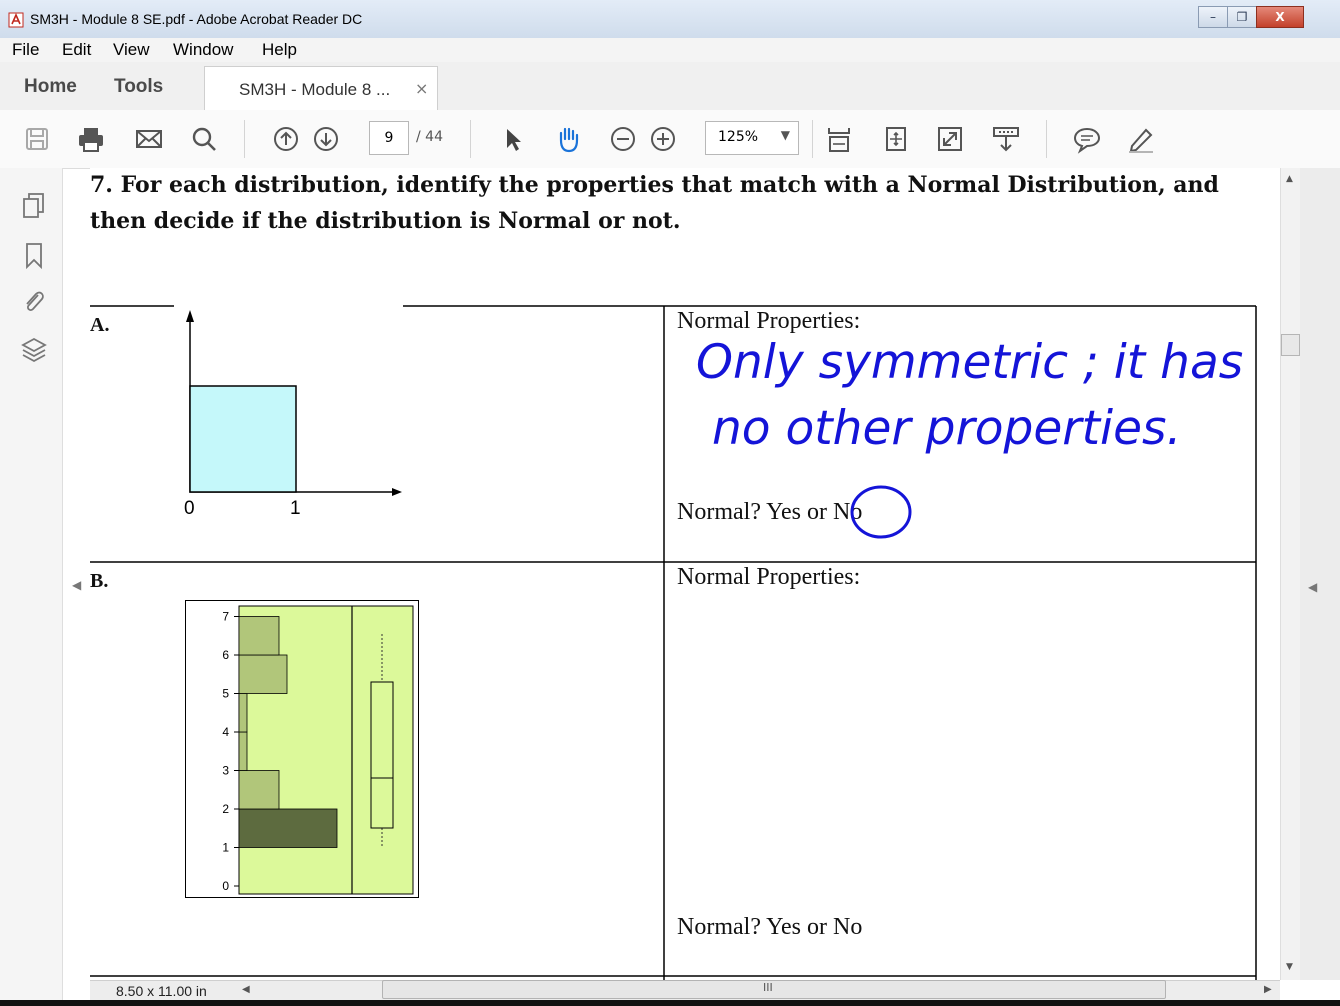 This screenshot has height=1006, width=1340. I want to click on zoom-select: 125% ▼, so click(752, 138).